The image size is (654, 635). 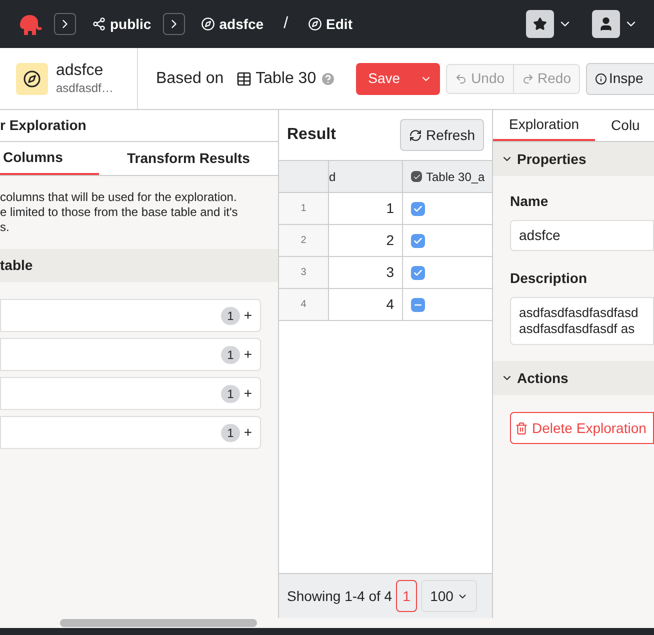 I want to click on refresh-icon, so click(x=415, y=135).